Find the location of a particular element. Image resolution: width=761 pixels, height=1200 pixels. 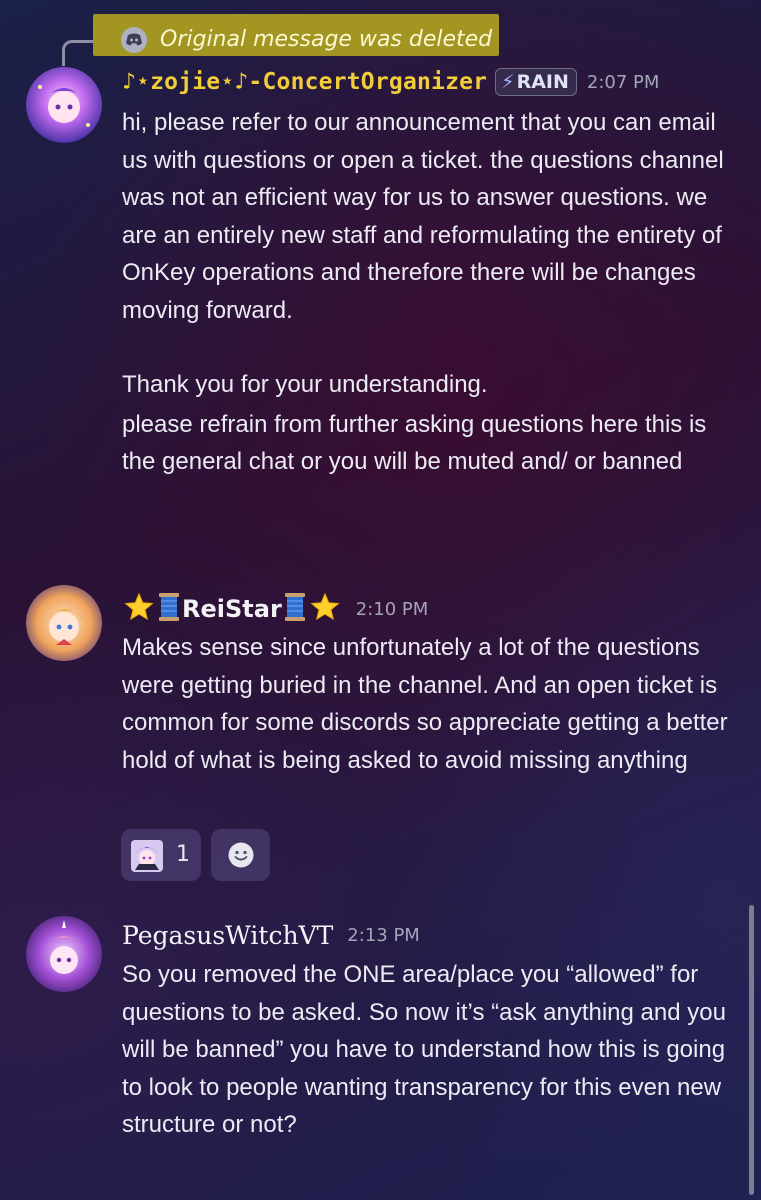

timestamp: 2:07 PM is located at coordinates (623, 82).